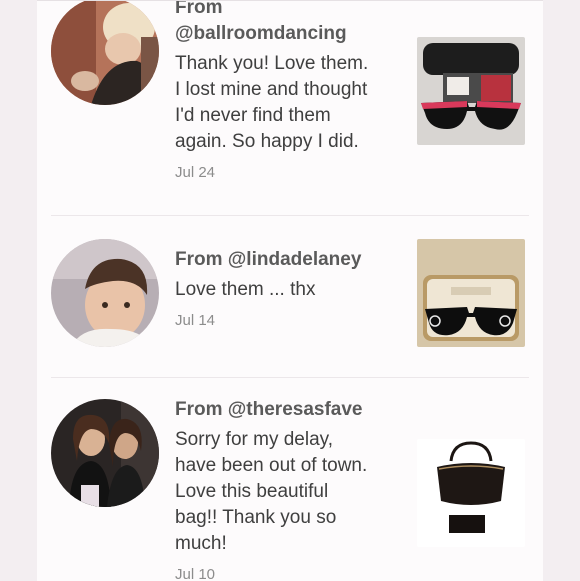  Describe the element at coordinates (267, 141) in the screenshot. I see `review-text-line: again. So happy I did.` at that location.